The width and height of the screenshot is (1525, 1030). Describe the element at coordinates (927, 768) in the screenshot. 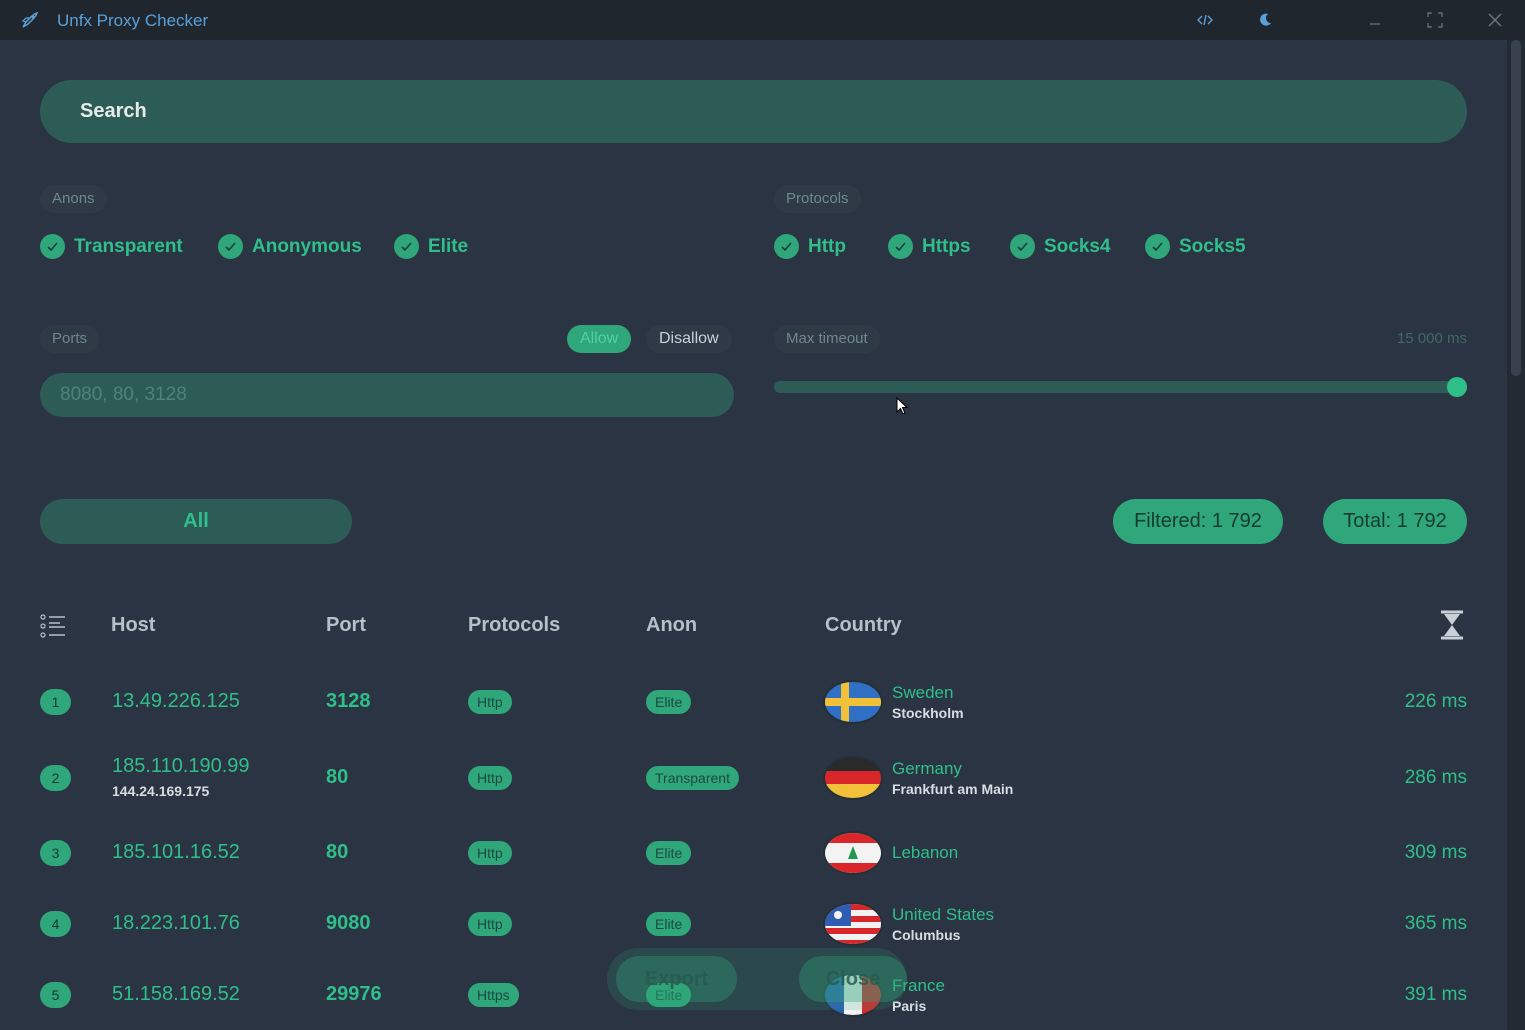

I see `country-name: Germany` at that location.